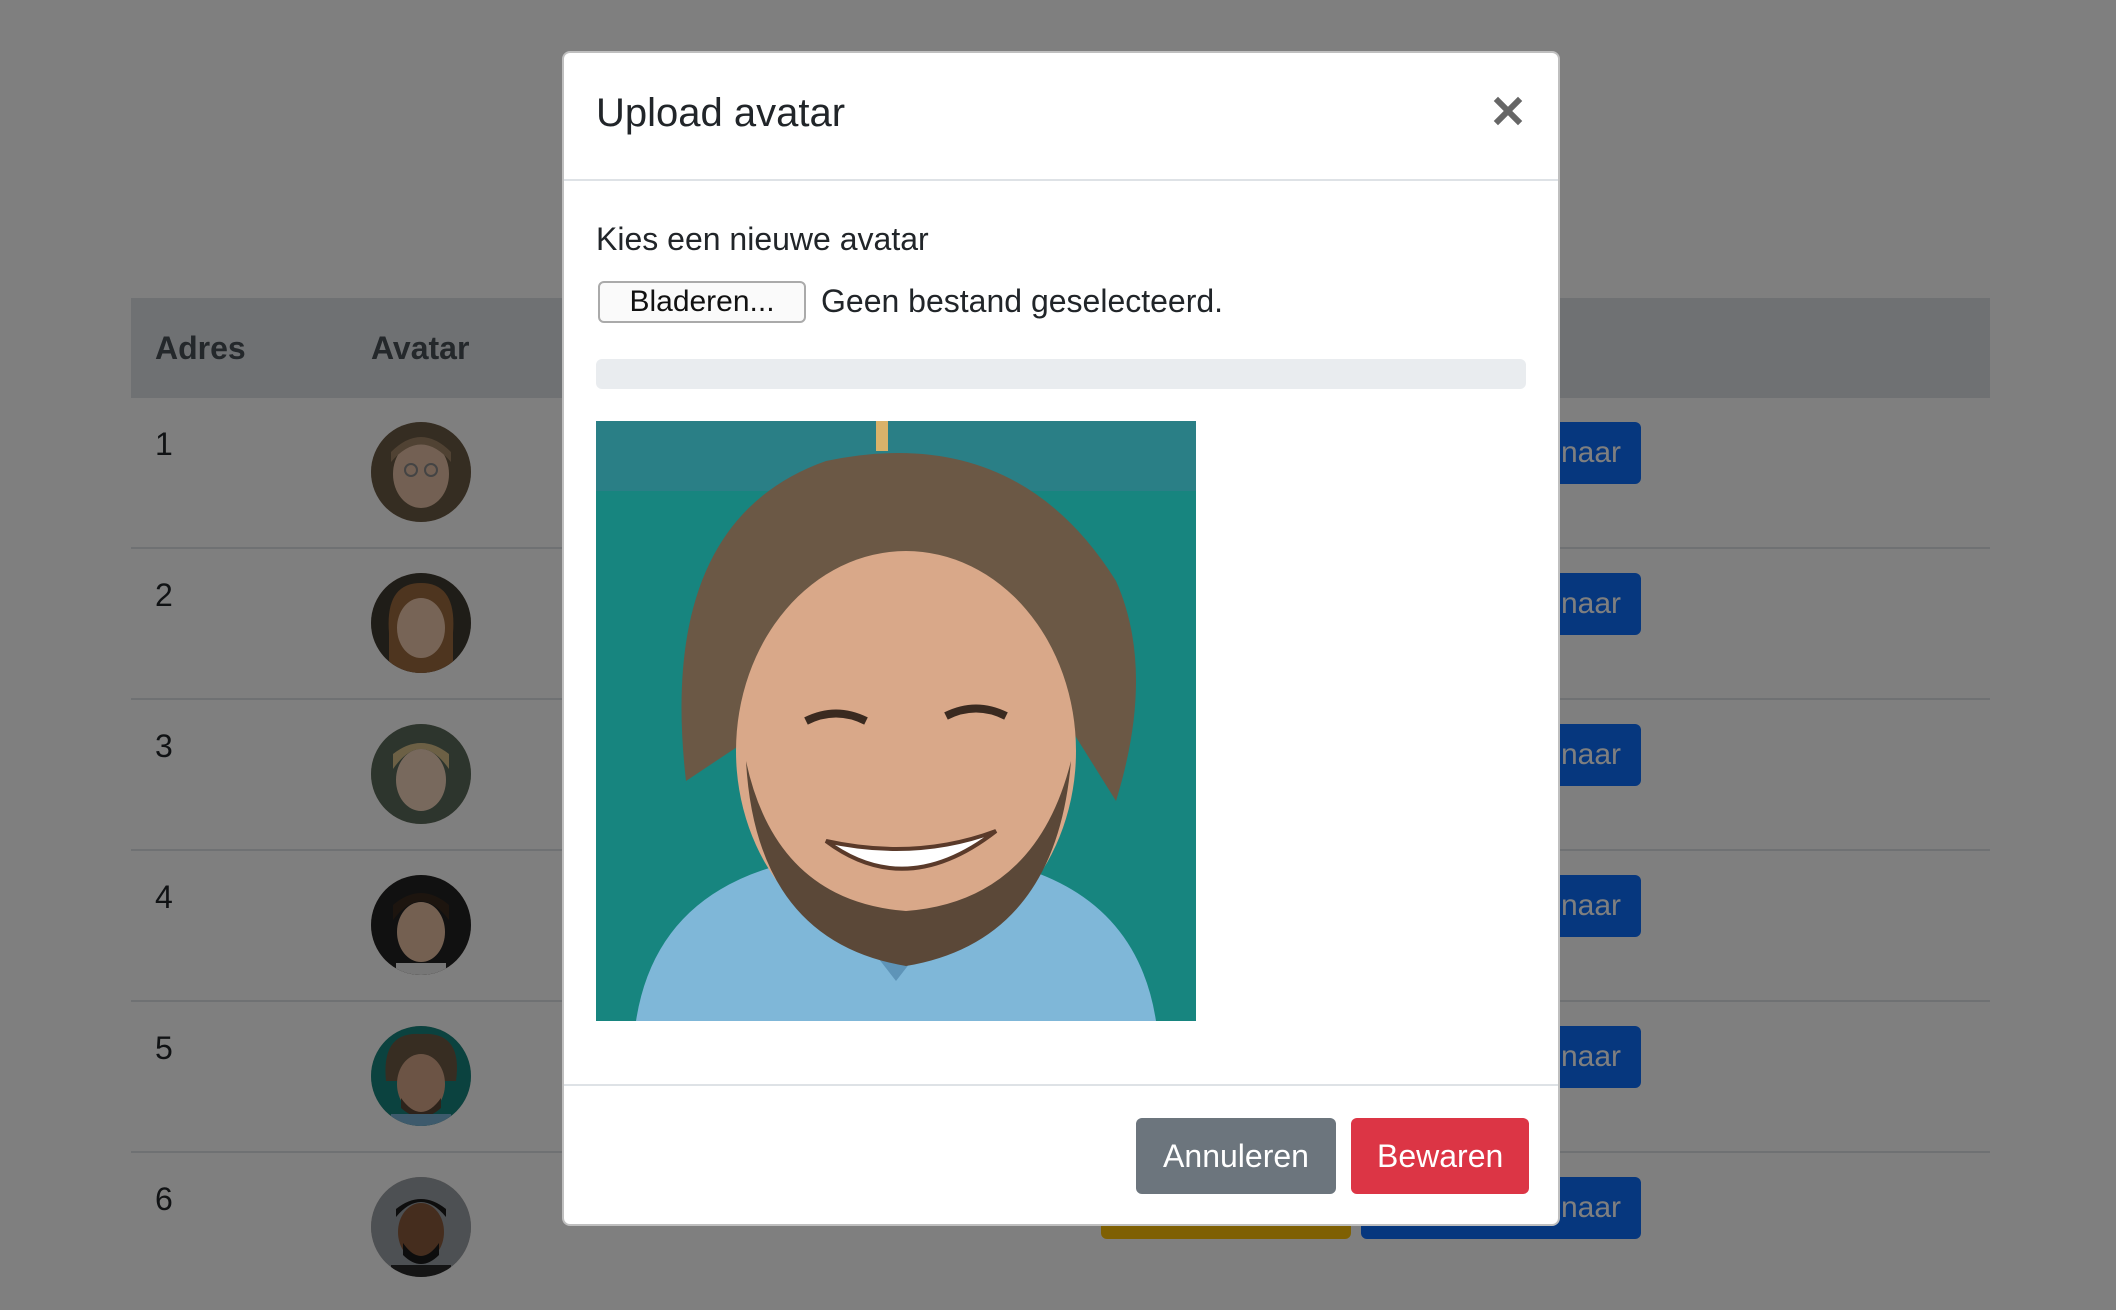 The height and width of the screenshot is (1310, 2116). I want to click on close-icon, so click(1508, 111).